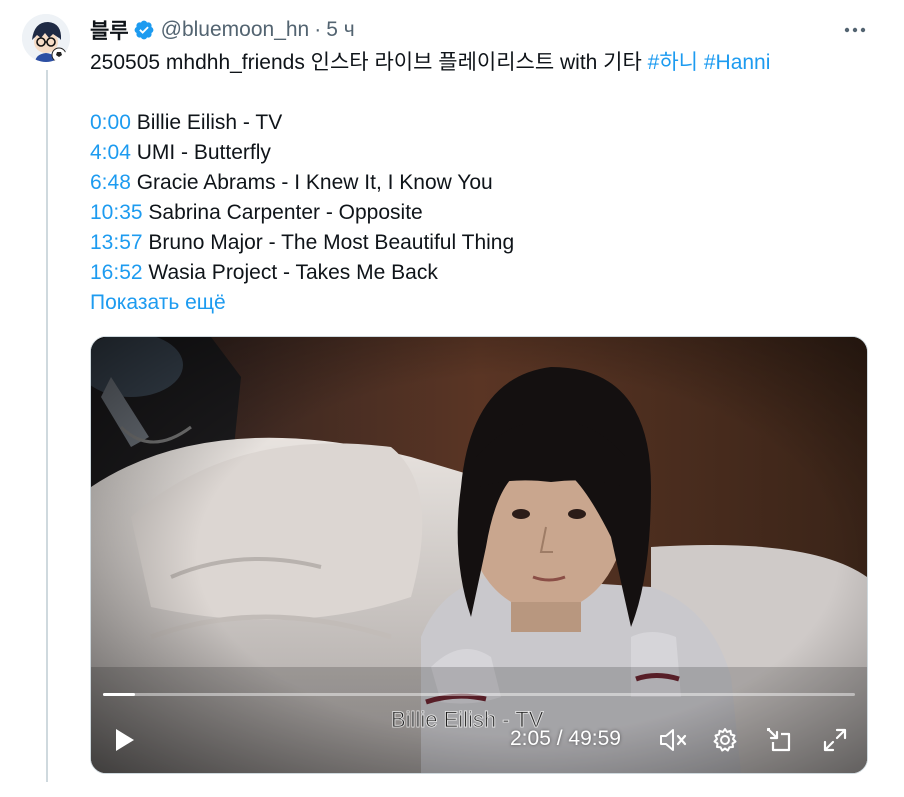 The width and height of the screenshot is (904, 797). I want to click on hashtag-link: #Hanni, so click(737, 62).